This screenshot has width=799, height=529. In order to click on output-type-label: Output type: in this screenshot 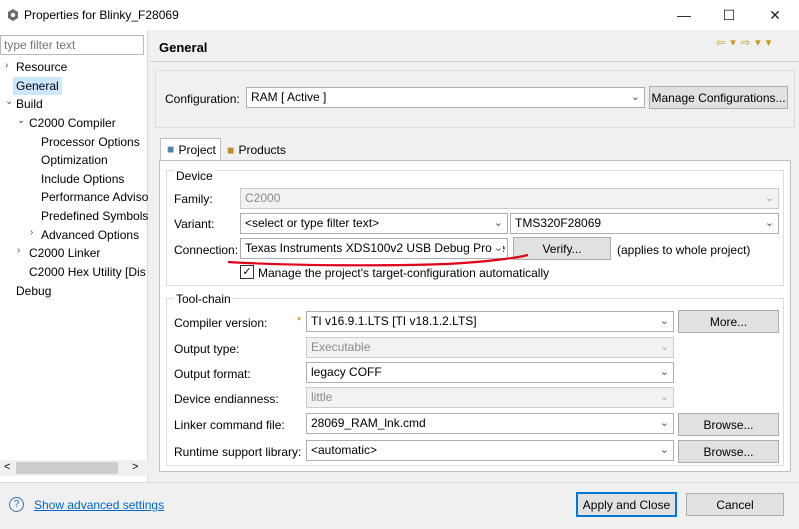, I will do `click(207, 349)`.